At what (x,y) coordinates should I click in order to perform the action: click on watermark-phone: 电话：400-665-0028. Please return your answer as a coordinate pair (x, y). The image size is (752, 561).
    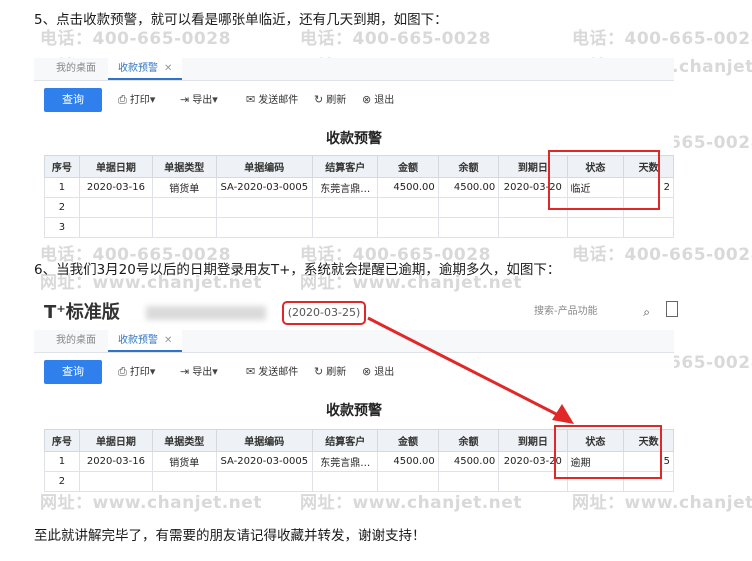
    Looking at the image, I should click on (662, 39).